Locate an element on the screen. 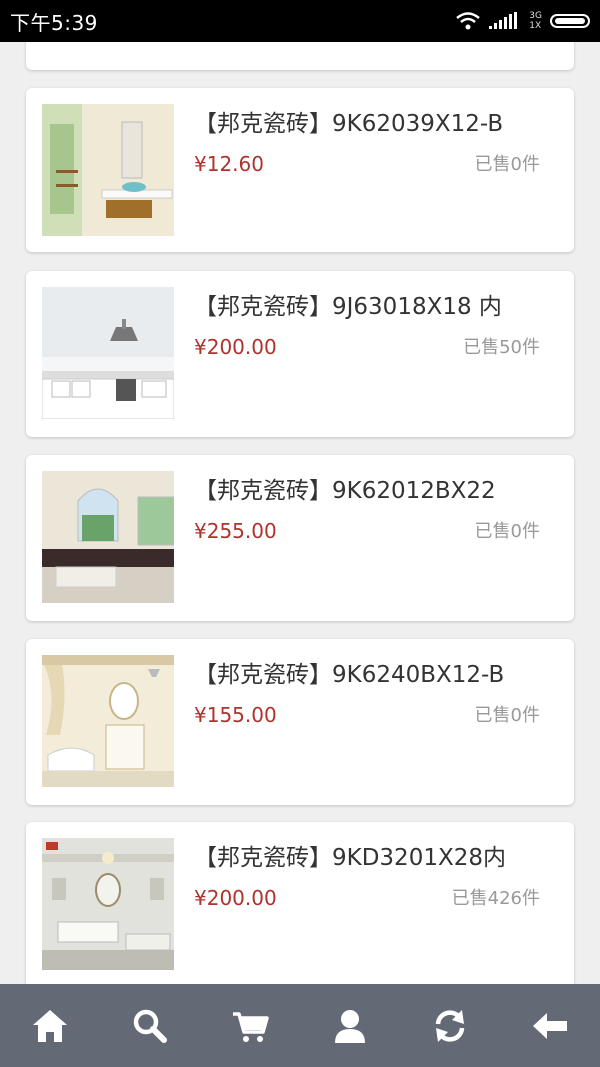 The image size is (600, 1067). nav-cart-button is located at coordinates (250, 1026).